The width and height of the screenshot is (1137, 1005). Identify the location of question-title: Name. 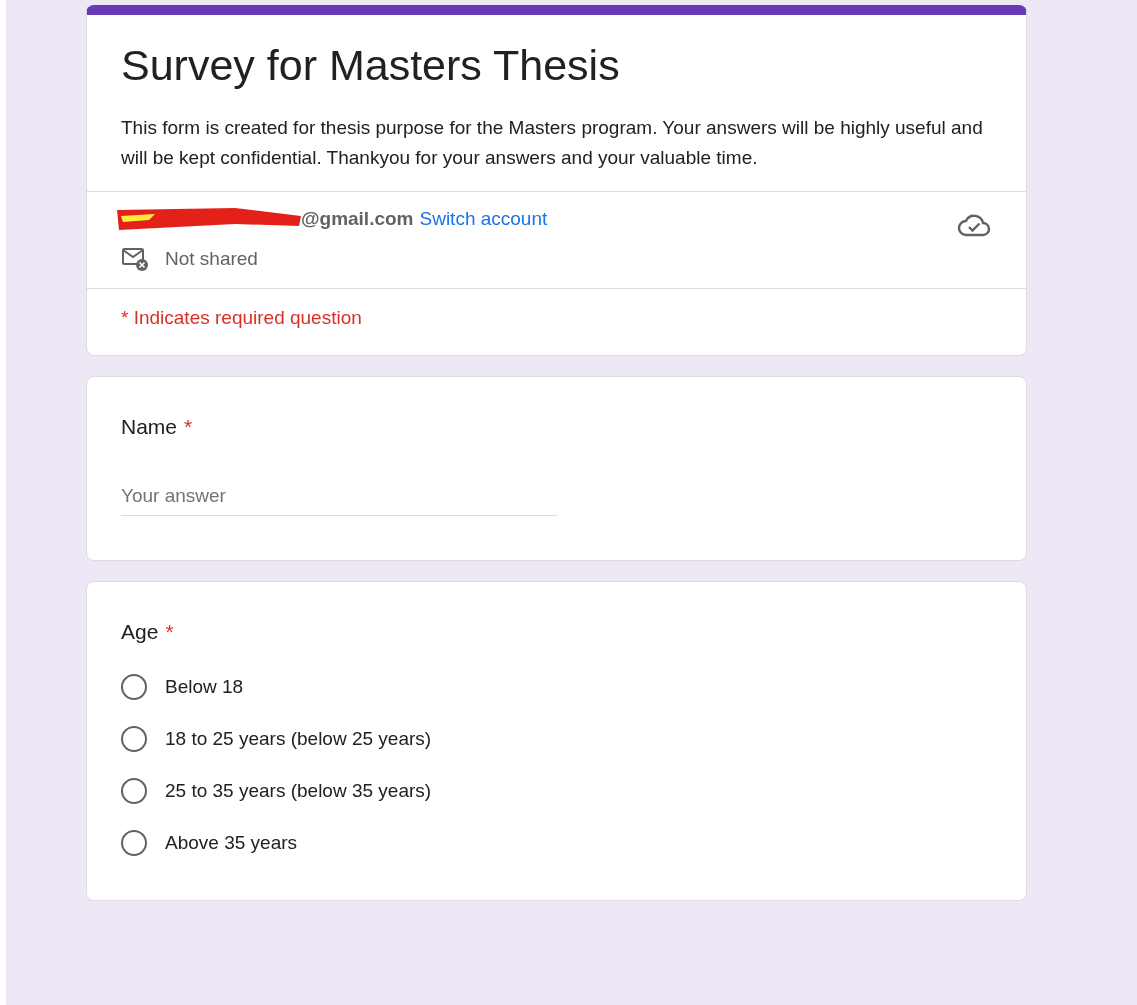
(149, 427).